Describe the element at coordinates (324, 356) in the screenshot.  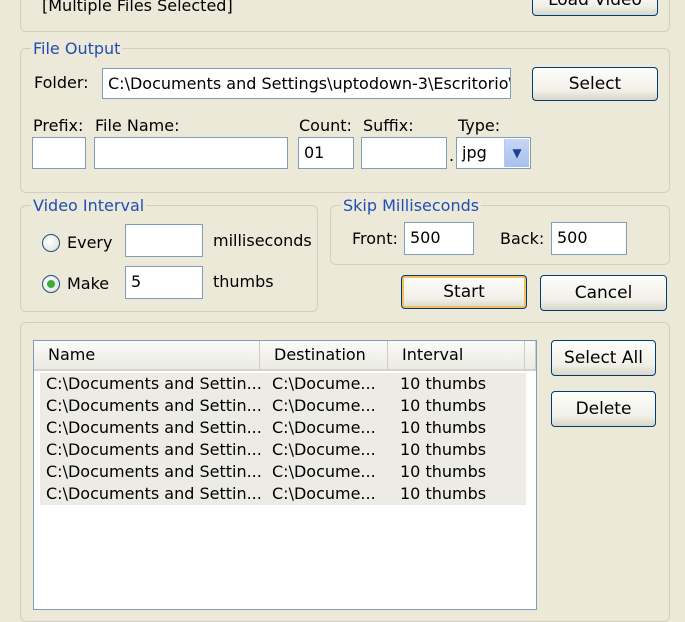
I see `column-header-destination: Destination` at that location.